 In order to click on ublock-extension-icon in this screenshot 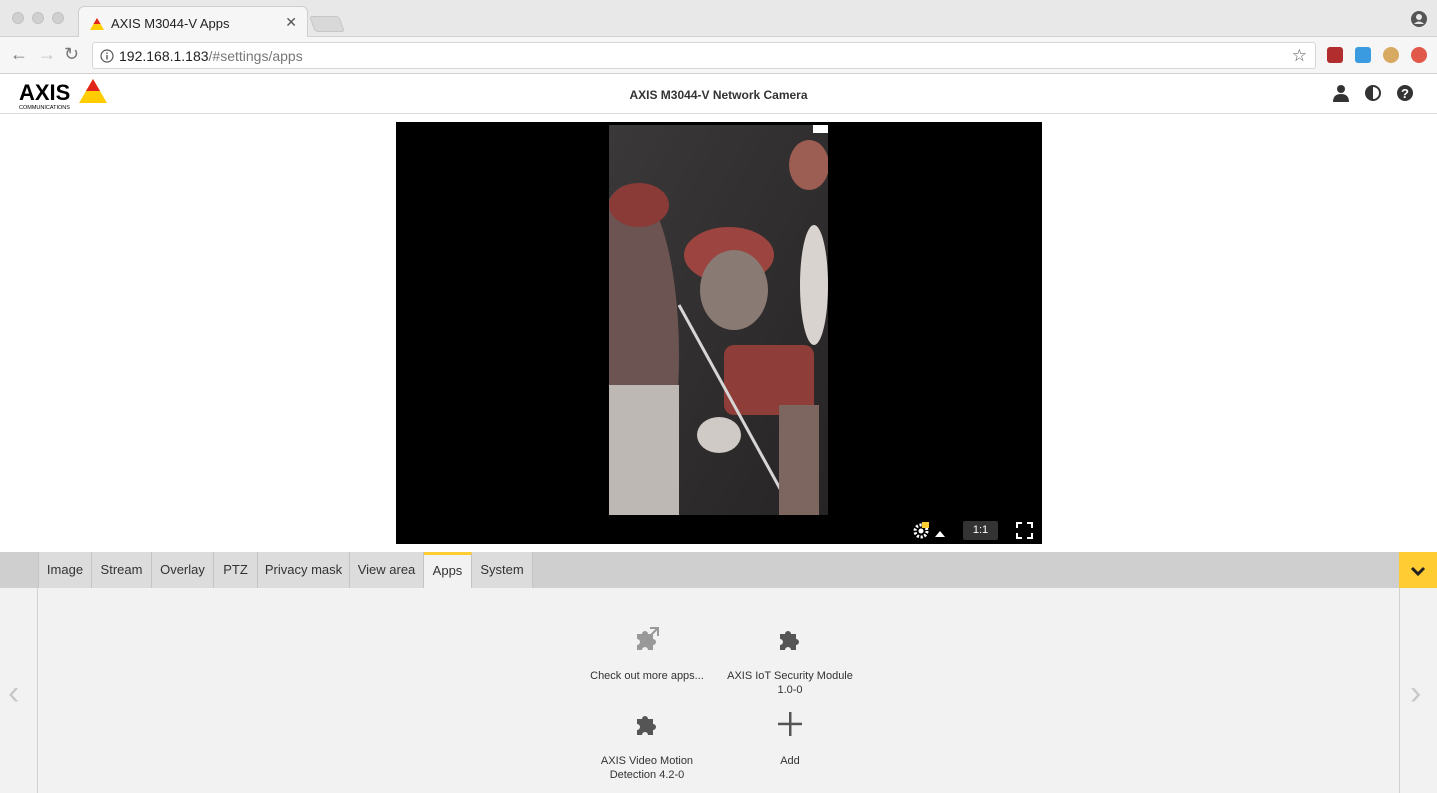, I will do `click(1335, 55)`.